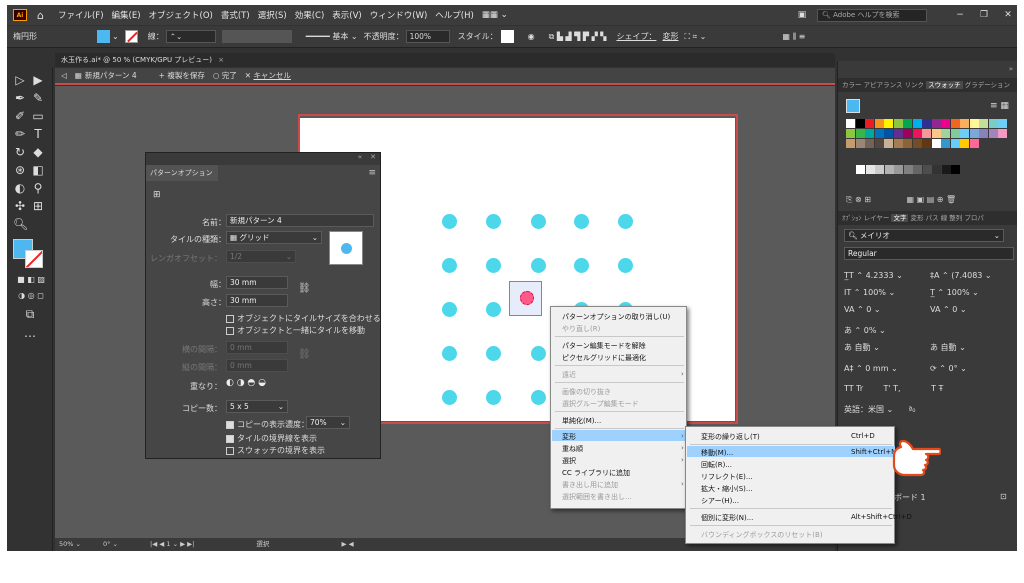  Describe the element at coordinates (929, 253) in the screenshot. I see `font-style-field: Regular` at that location.